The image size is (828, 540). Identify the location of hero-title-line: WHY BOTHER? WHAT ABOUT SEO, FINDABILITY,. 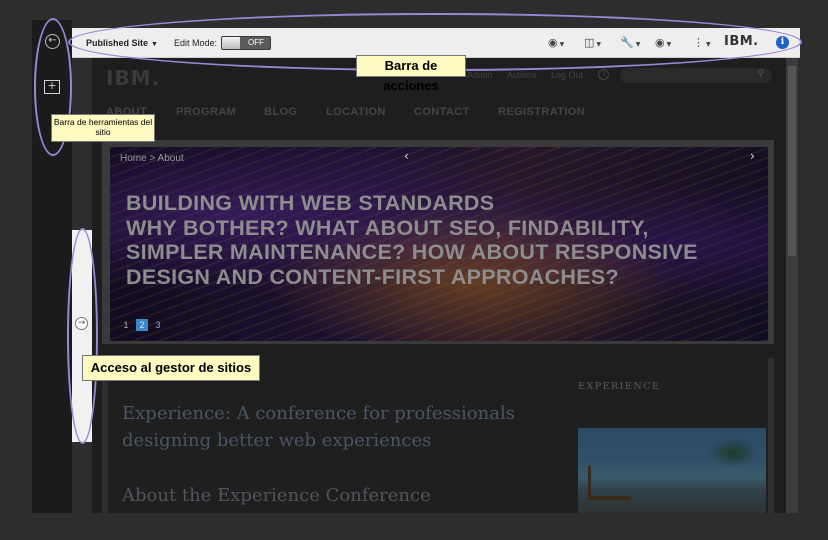
(387, 227).